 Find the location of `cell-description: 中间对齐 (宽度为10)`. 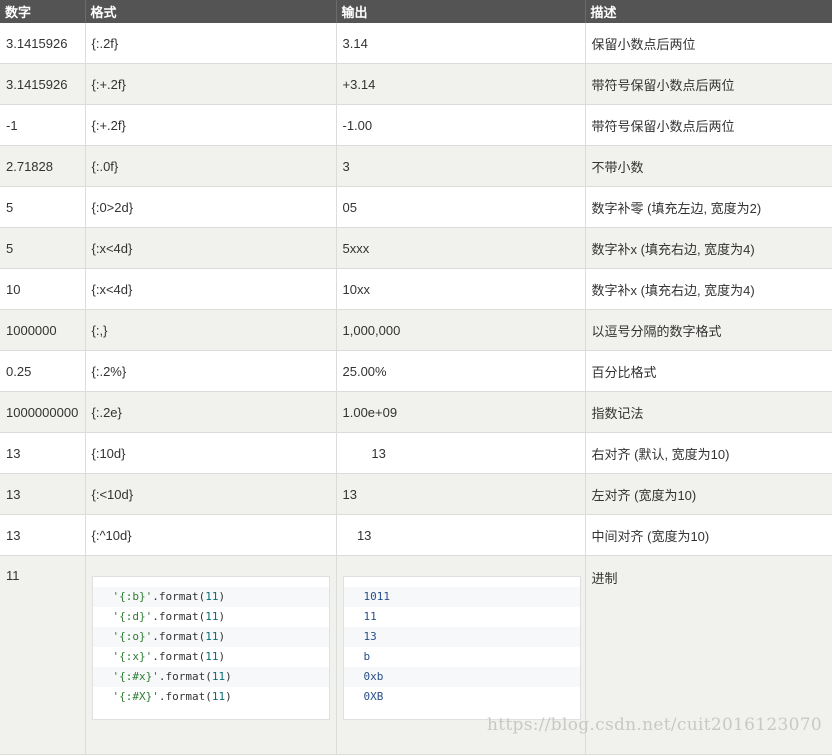

cell-description: 中间对齐 (宽度为10) is located at coordinates (708, 535).